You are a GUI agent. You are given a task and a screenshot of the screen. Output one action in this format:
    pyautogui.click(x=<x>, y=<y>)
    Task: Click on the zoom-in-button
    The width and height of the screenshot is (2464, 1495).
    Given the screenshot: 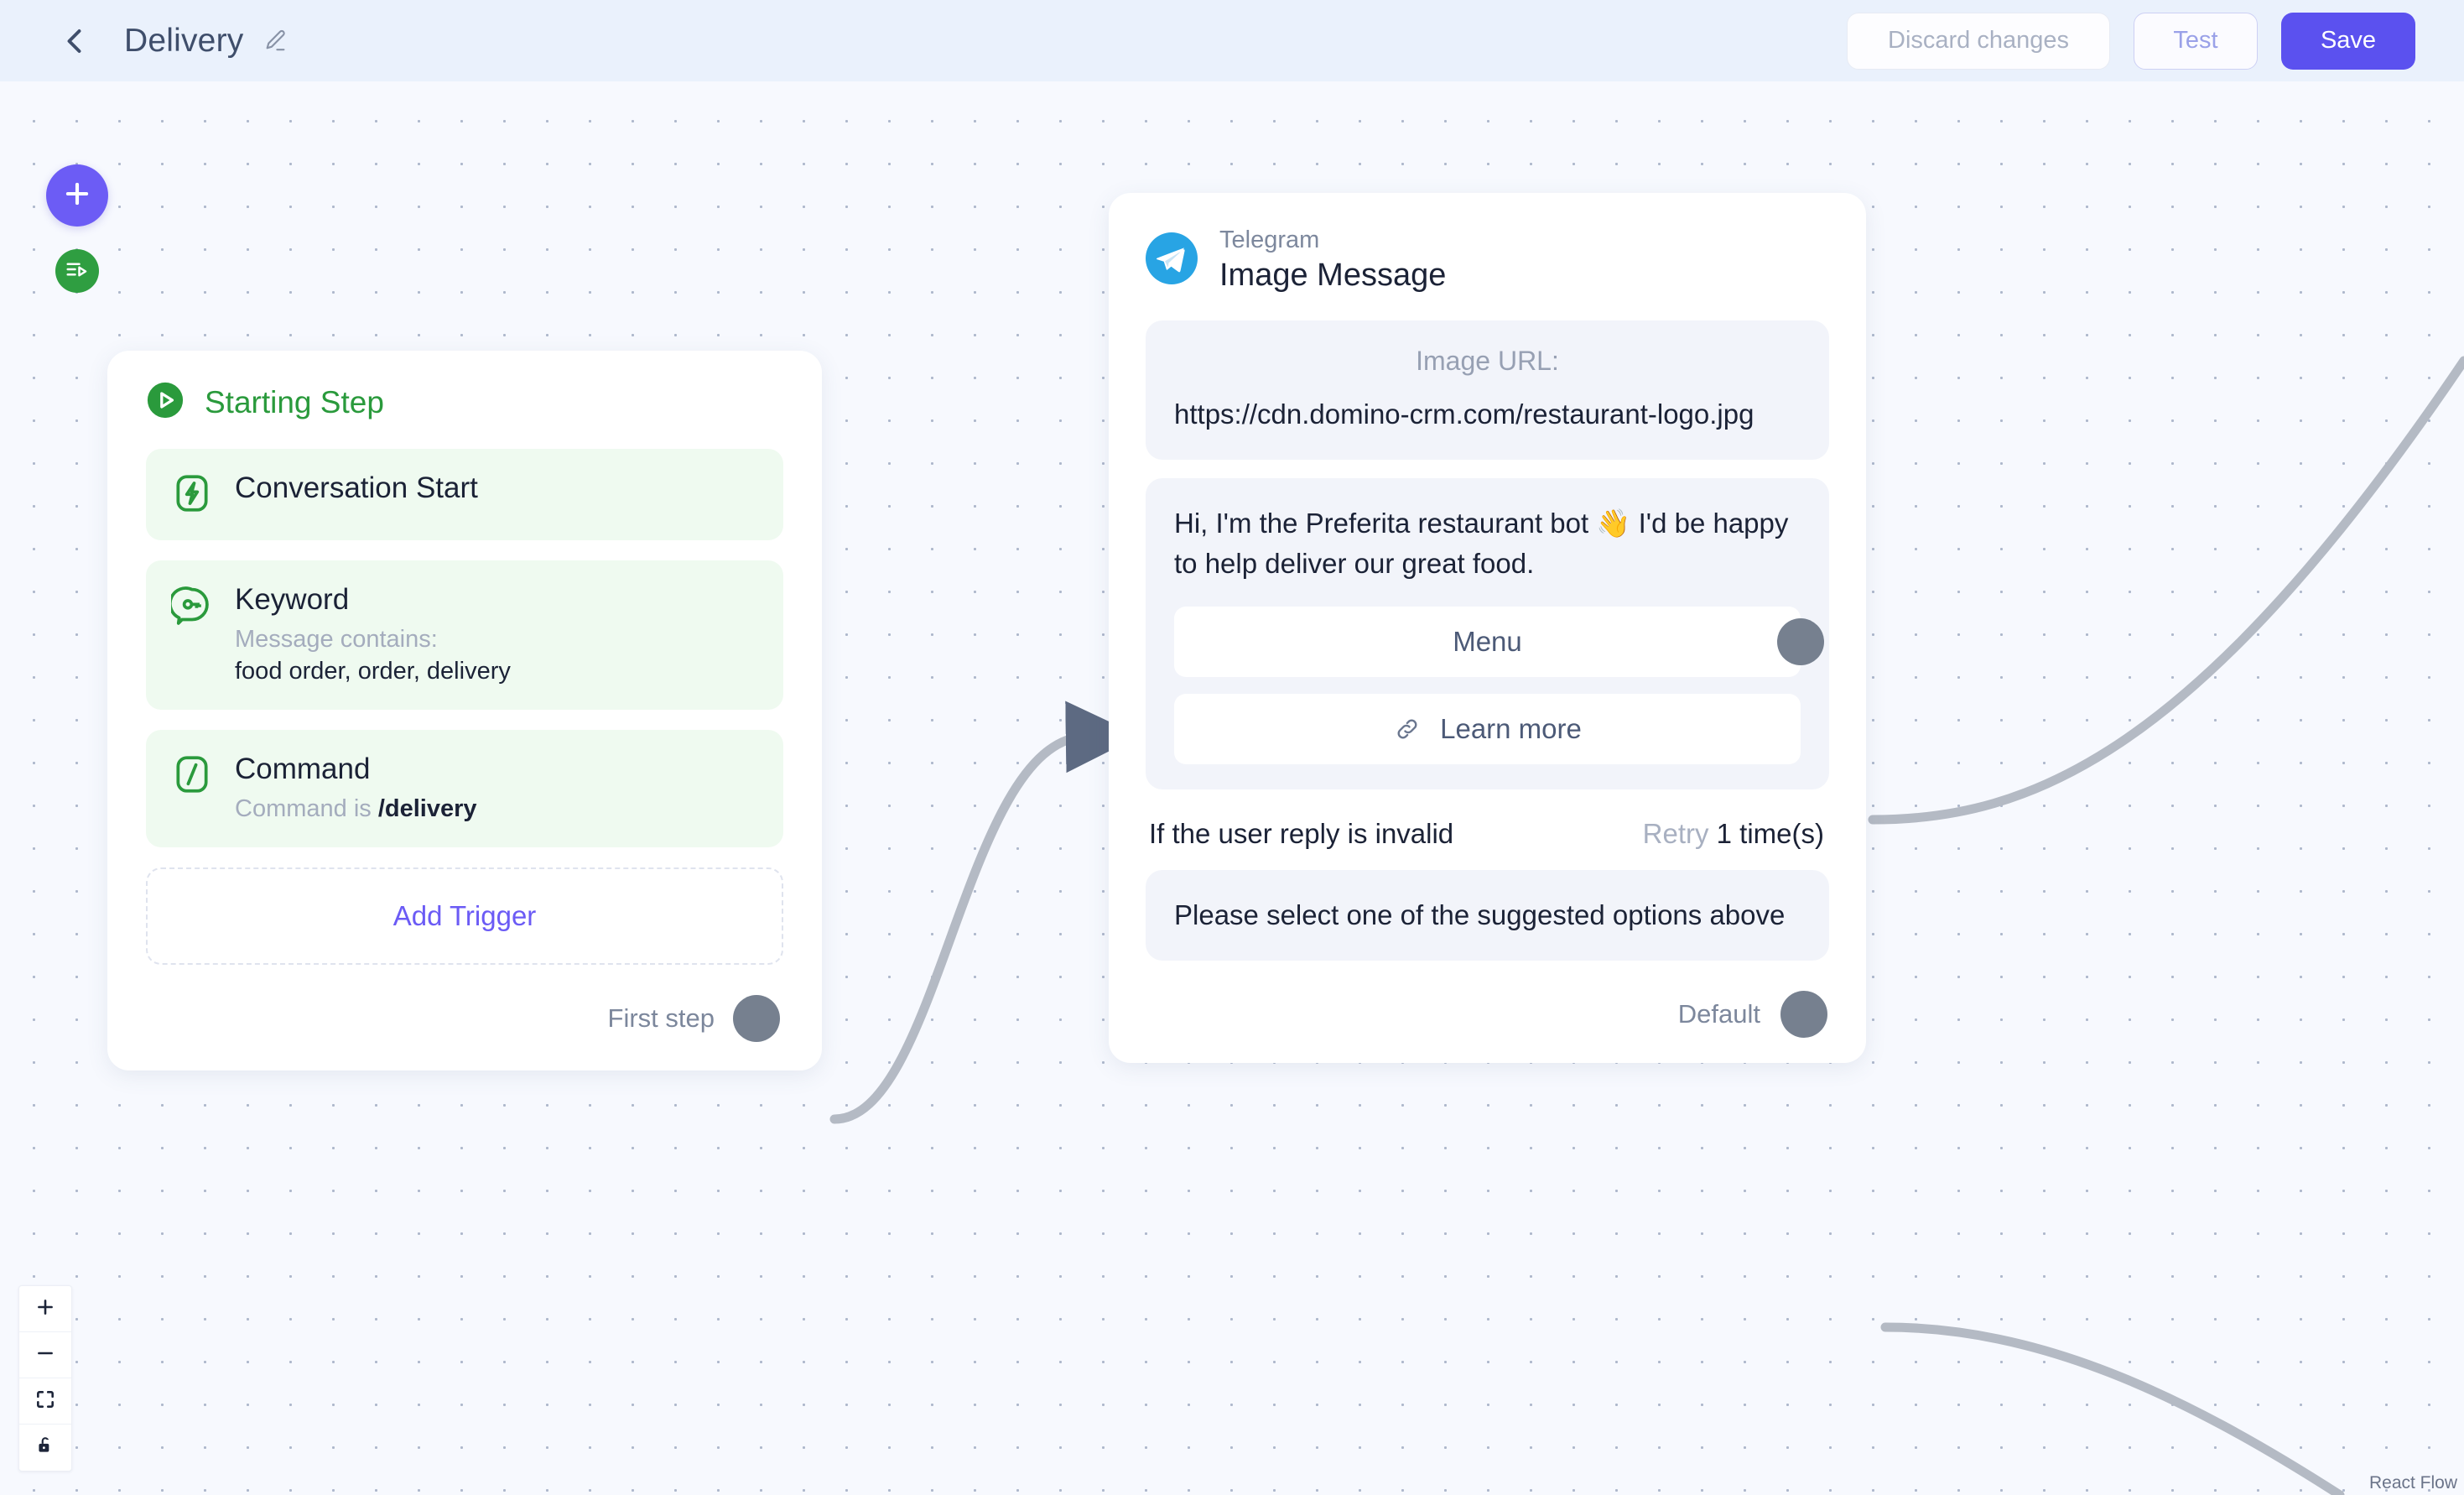 What is the action you would take?
    pyautogui.click(x=45, y=1309)
    